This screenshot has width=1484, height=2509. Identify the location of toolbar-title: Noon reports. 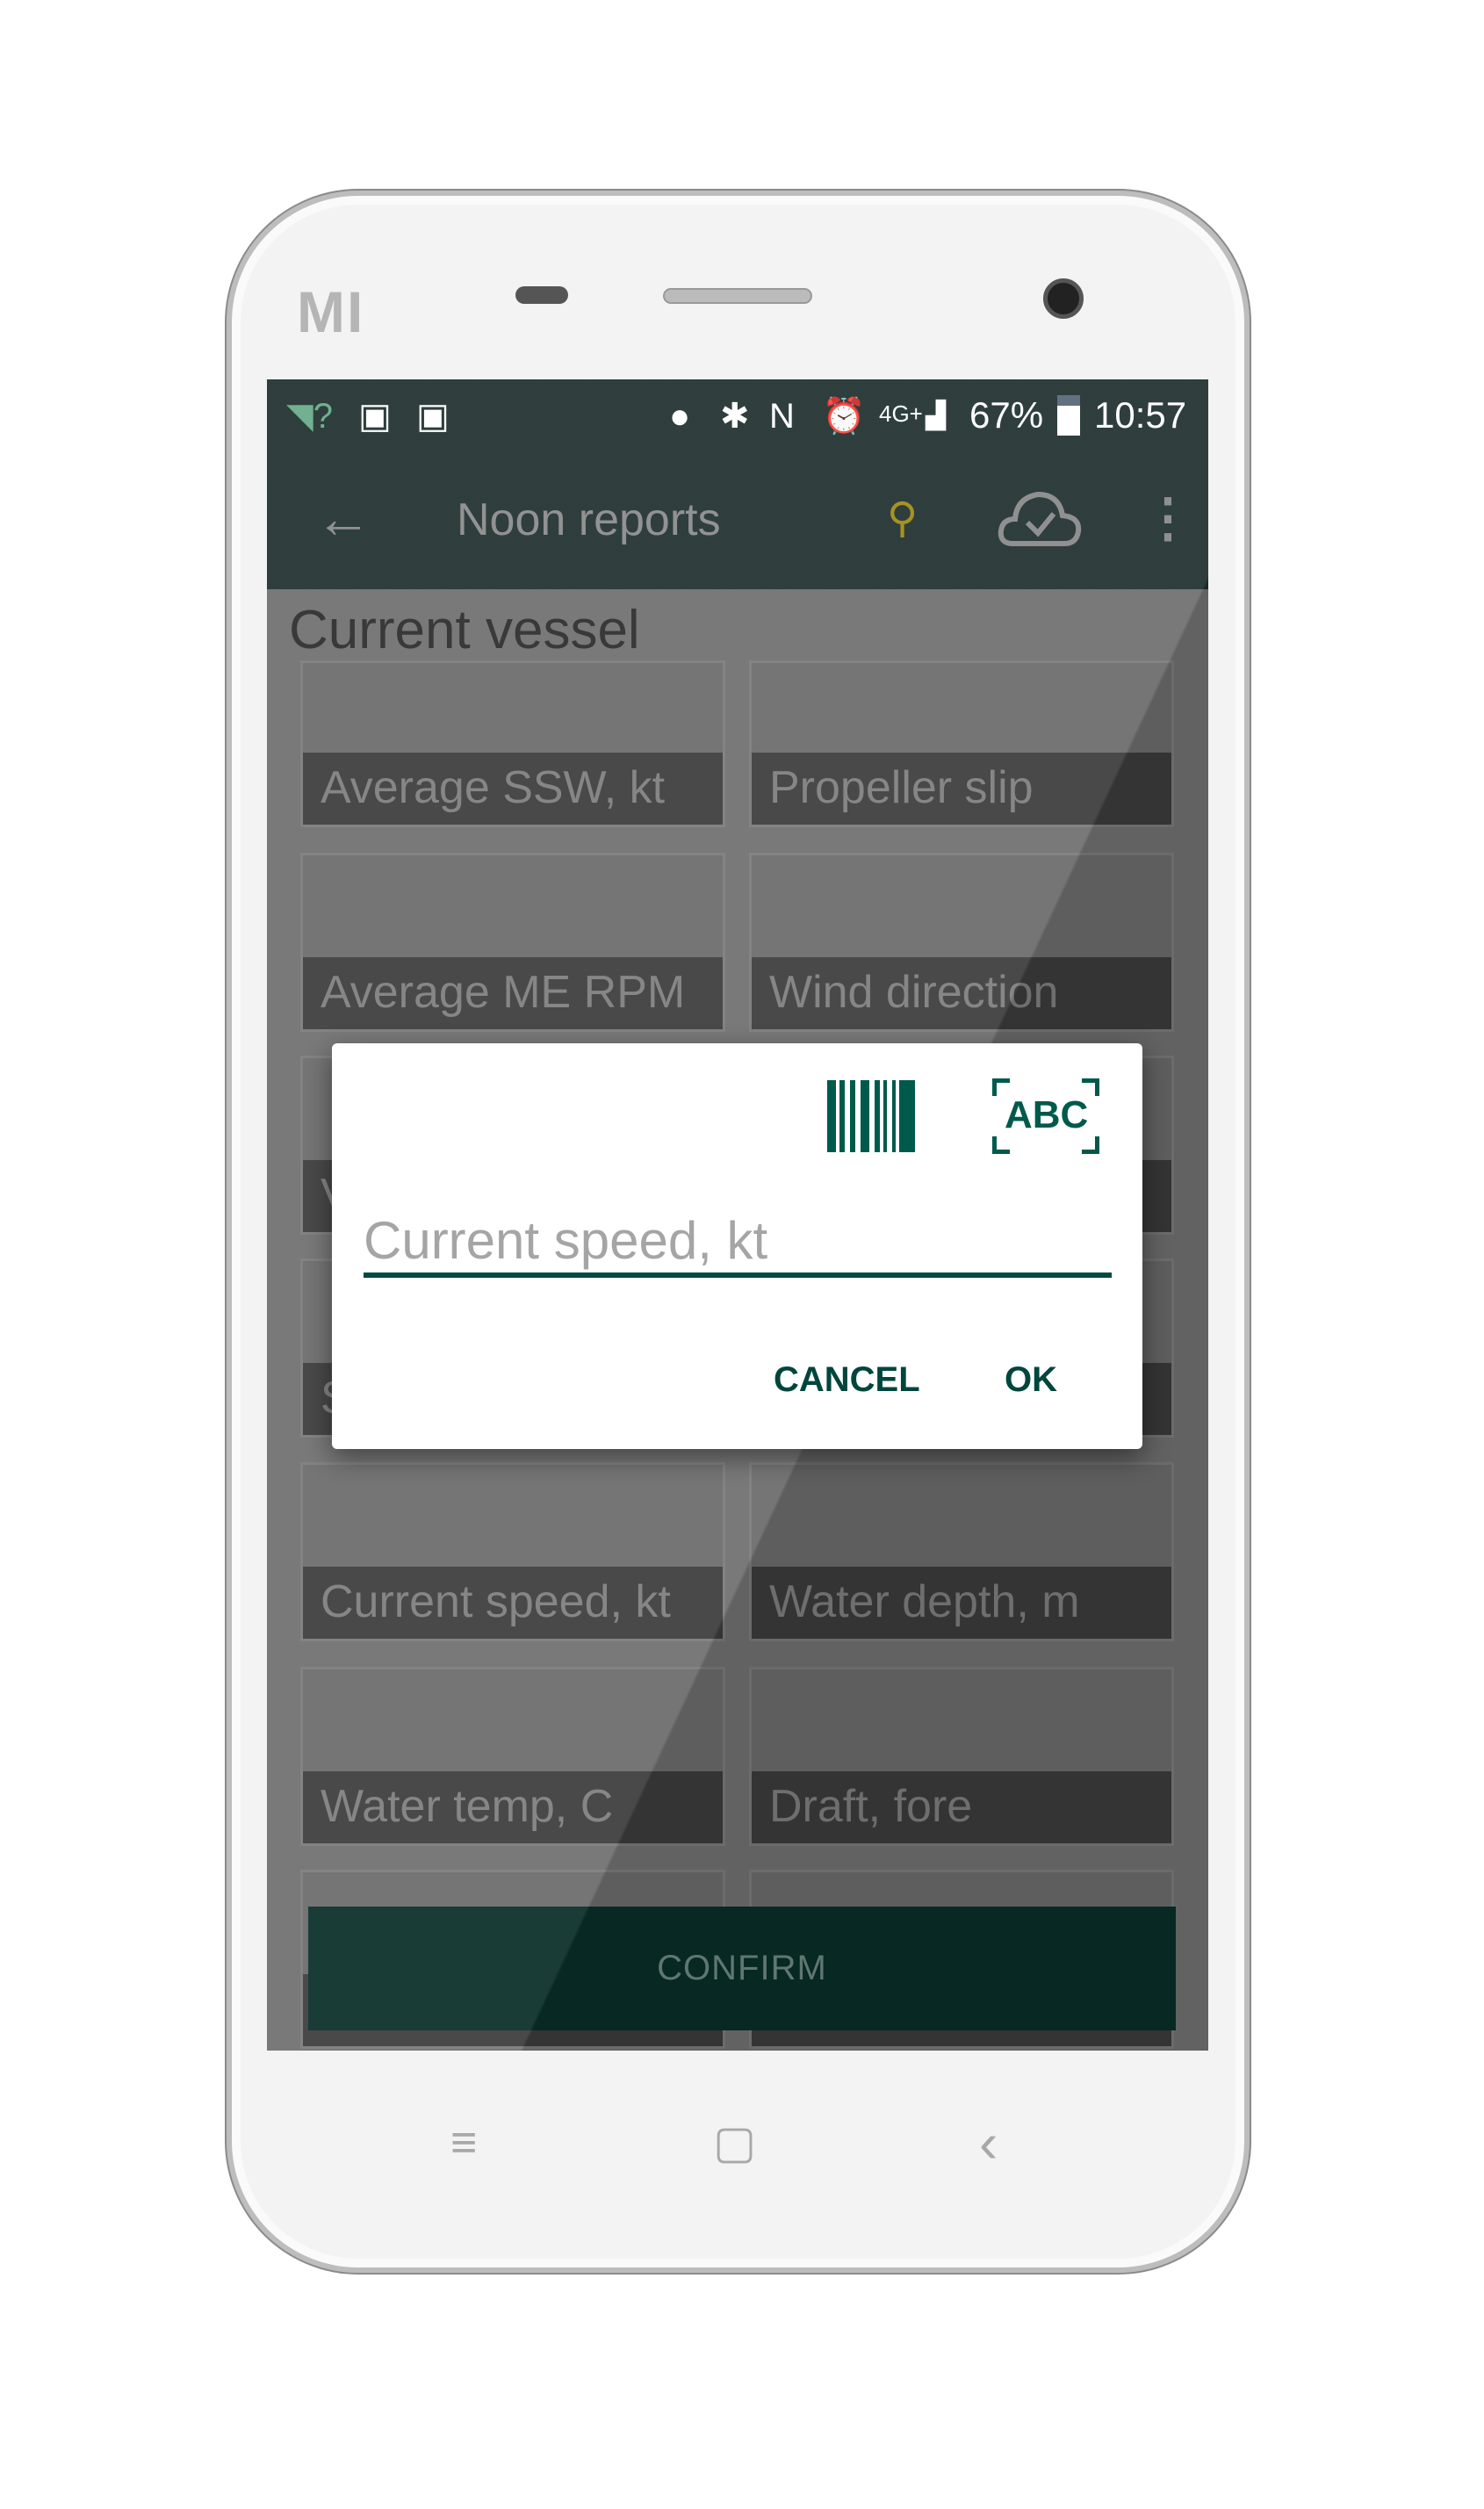
(589, 519).